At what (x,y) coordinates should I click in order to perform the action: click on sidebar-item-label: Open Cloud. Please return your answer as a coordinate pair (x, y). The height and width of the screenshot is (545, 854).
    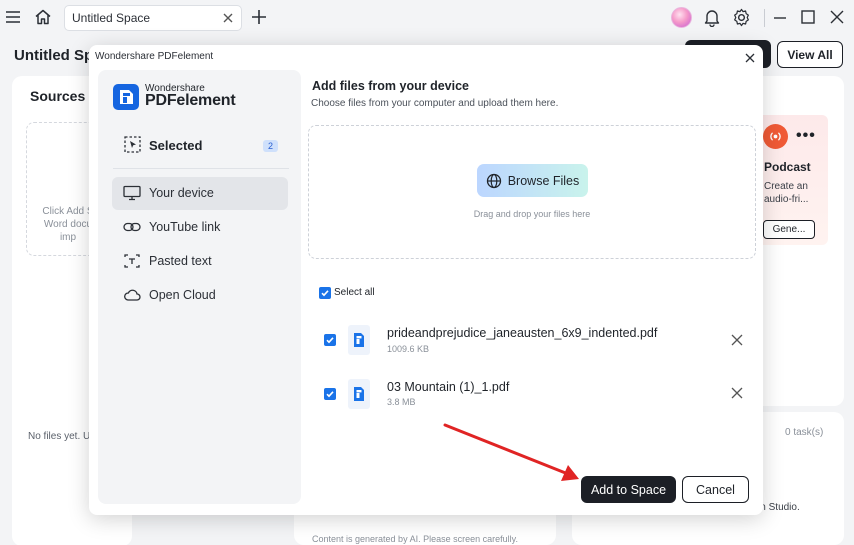
    Looking at the image, I should click on (182, 295).